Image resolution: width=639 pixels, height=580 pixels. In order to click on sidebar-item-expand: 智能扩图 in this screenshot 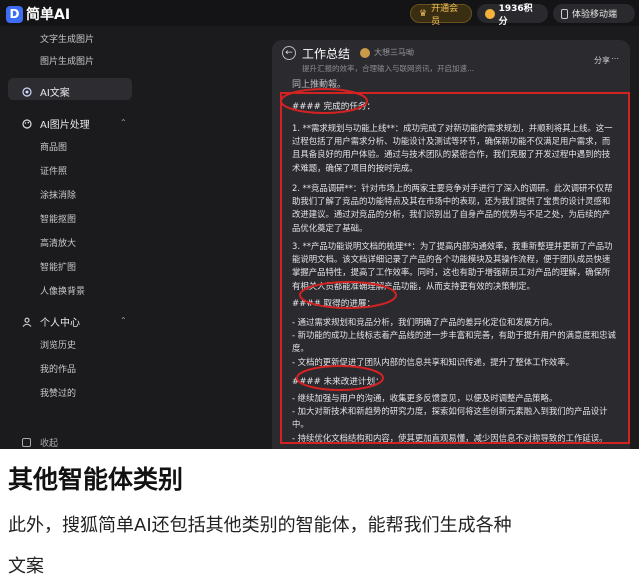, I will do `click(58, 266)`.